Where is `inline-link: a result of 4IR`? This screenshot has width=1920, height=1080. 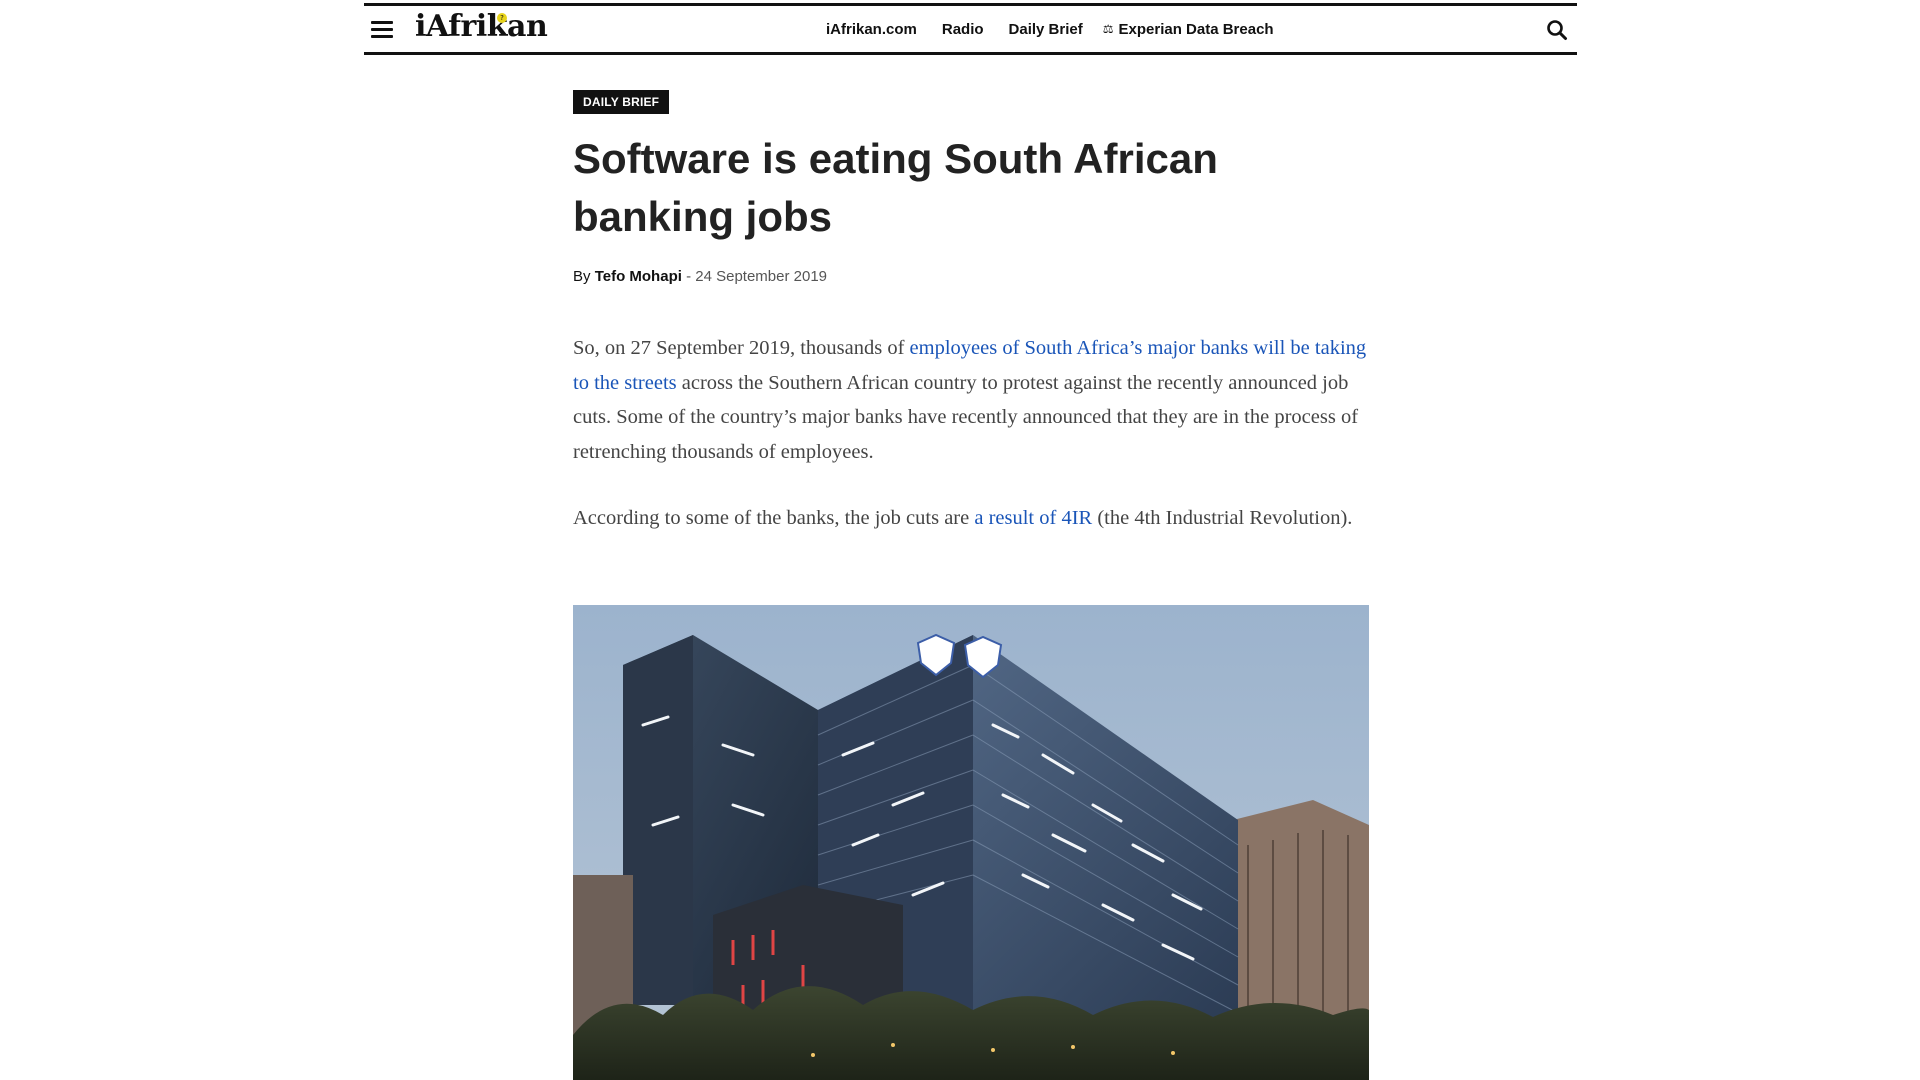 inline-link: a result of 4IR is located at coordinates (1033, 518).